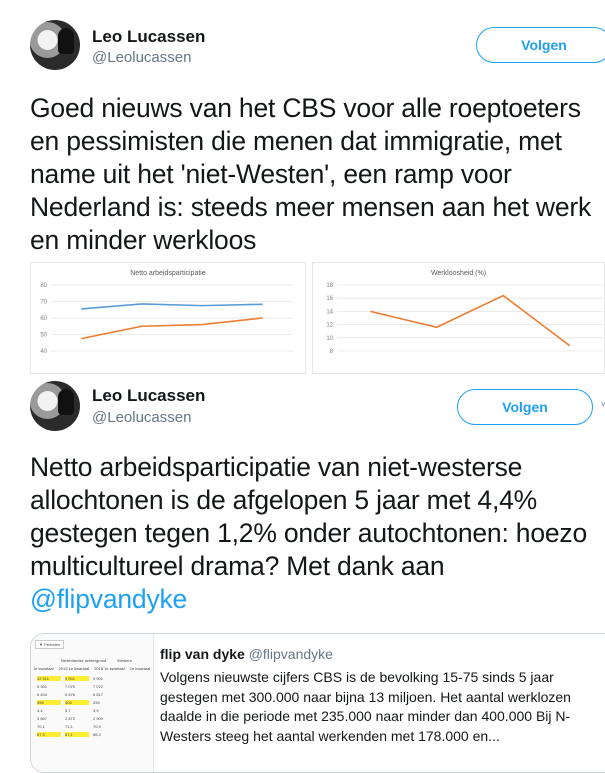 Image resolution: width=605 pixels, height=773 pixels. Describe the element at coordinates (43, 352) in the screenshot. I see `y-tick-label: 40` at that location.